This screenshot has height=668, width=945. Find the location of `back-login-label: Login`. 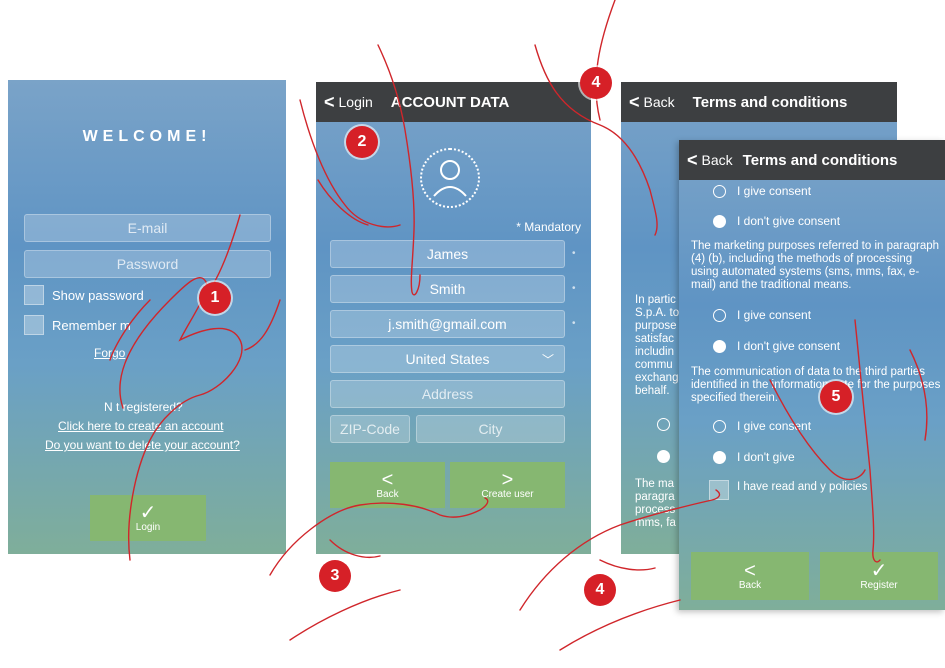

back-login-label: Login is located at coordinates (355, 102).